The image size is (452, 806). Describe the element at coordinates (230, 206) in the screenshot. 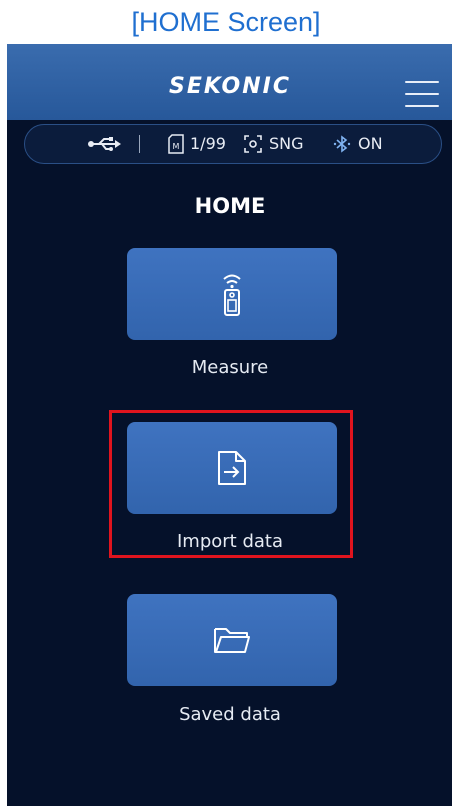

I see `page-title: HOME` at that location.